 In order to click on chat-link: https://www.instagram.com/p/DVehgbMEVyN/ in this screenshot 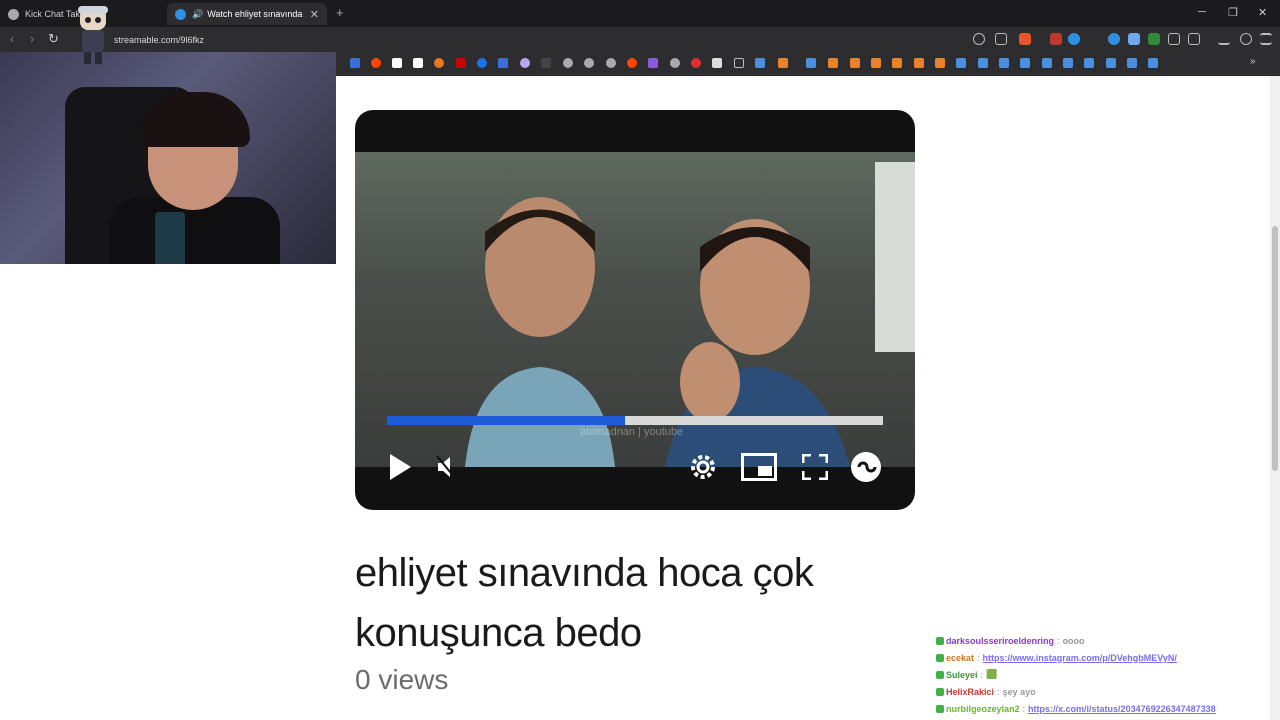, I will do `click(1080, 658)`.